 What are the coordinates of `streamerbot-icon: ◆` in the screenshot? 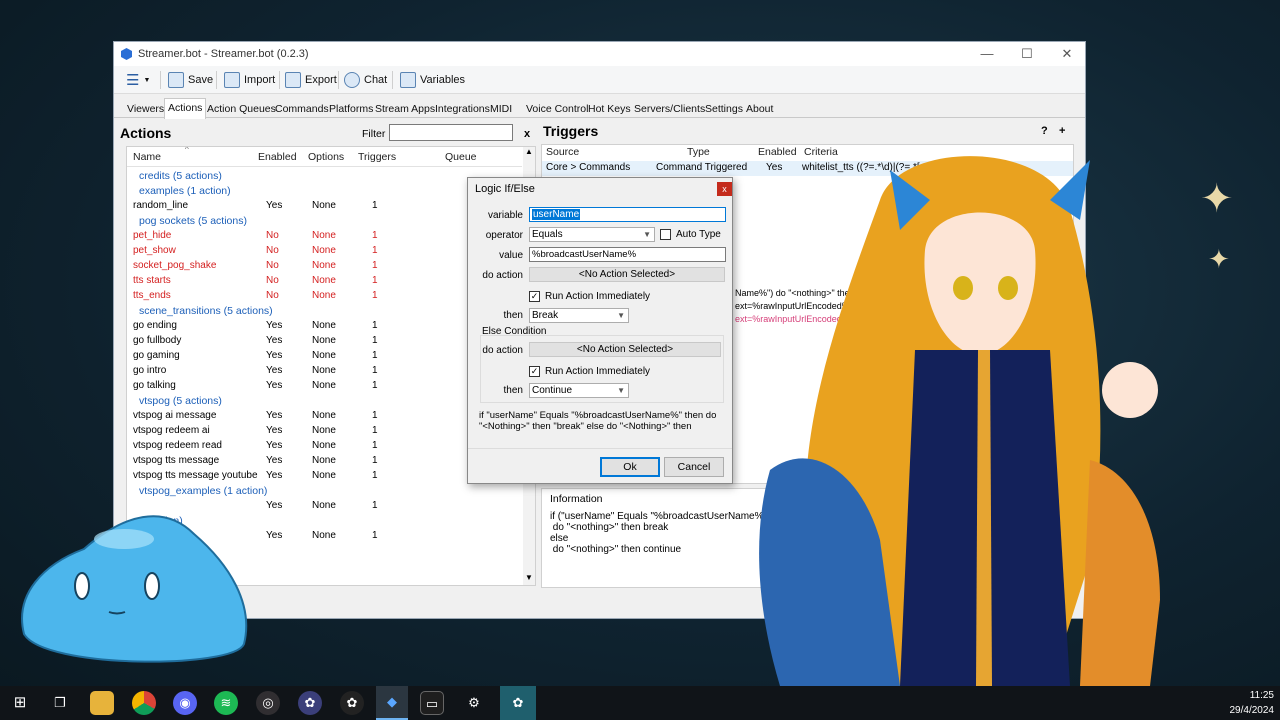 It's located at (392, 703).